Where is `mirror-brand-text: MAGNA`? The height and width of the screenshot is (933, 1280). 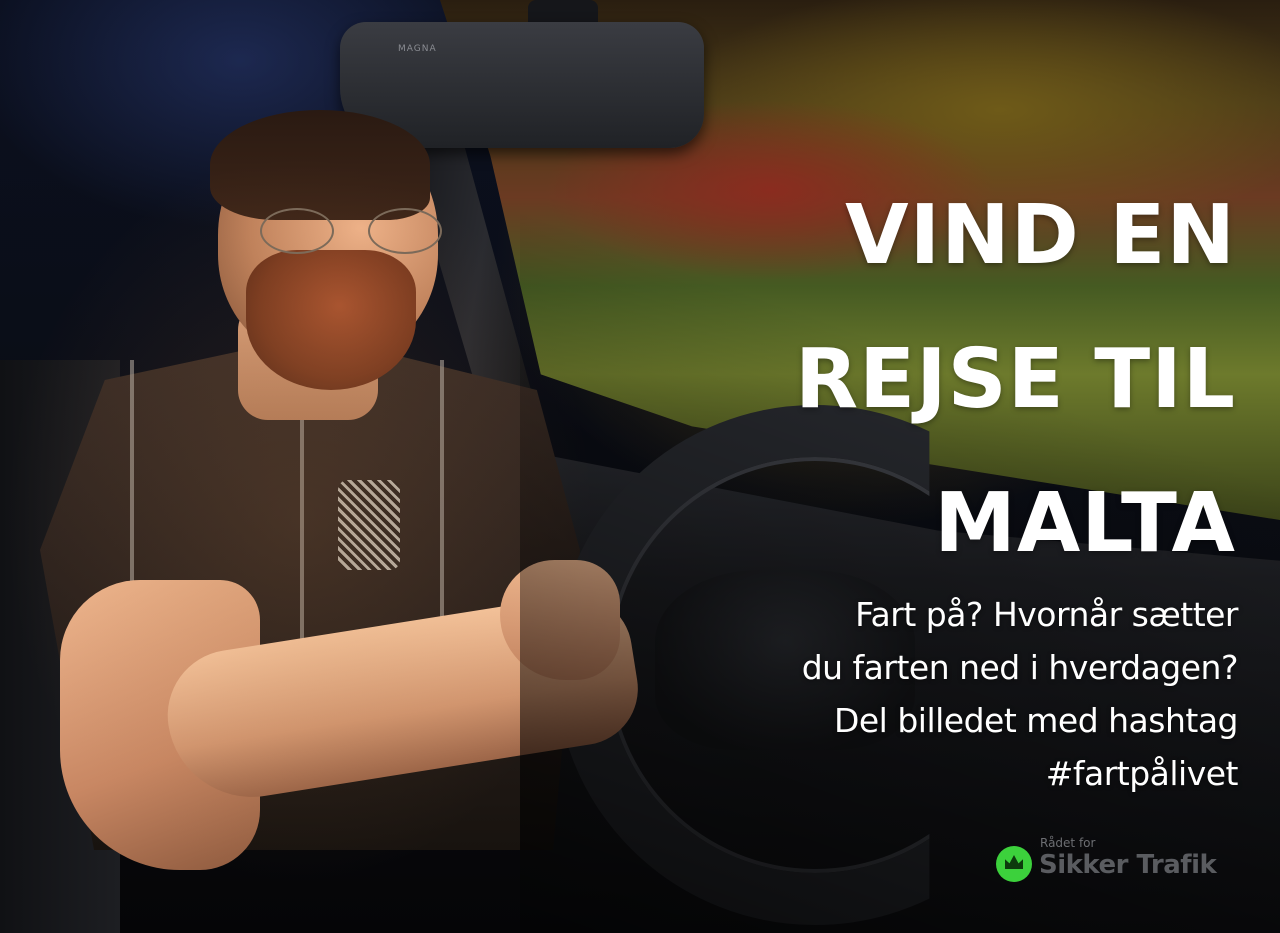
mirror-brand-text: MAGNA is located at coordinates (417, 49).